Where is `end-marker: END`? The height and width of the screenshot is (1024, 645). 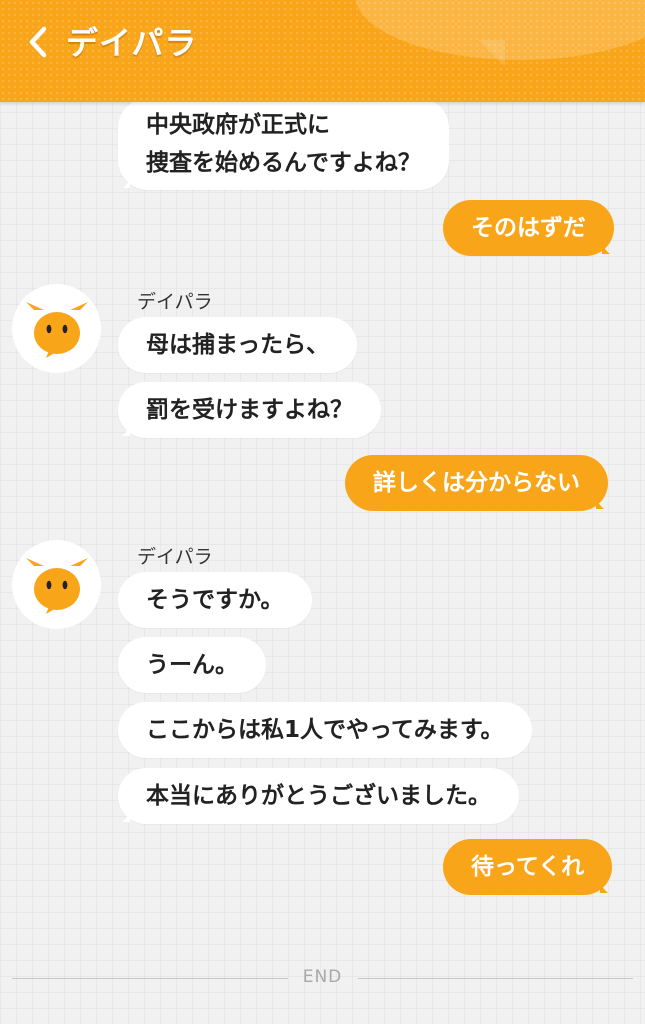
end-marker: END is located at coordinates (322, 977).